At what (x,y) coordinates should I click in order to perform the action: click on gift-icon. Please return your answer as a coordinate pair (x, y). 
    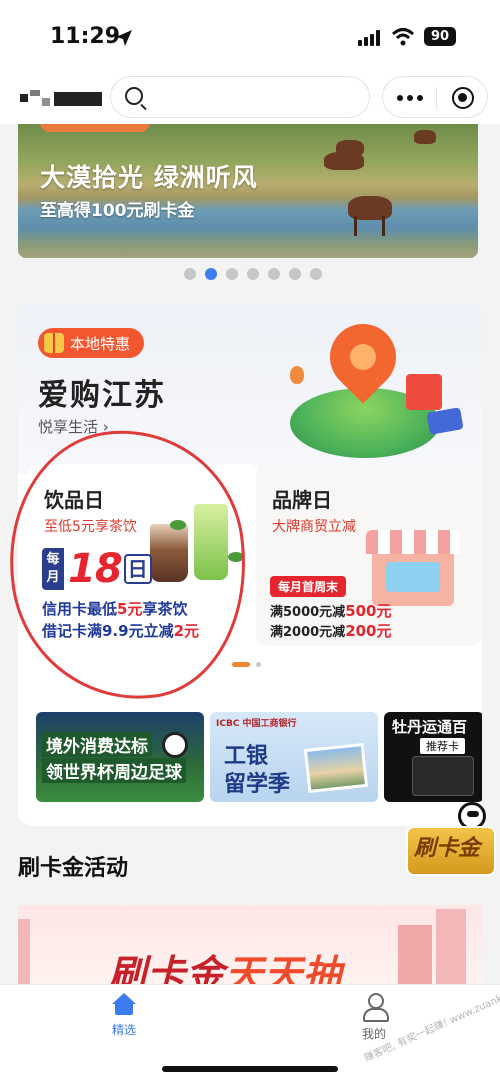
    Looking at the image, I should click on (54, 343).